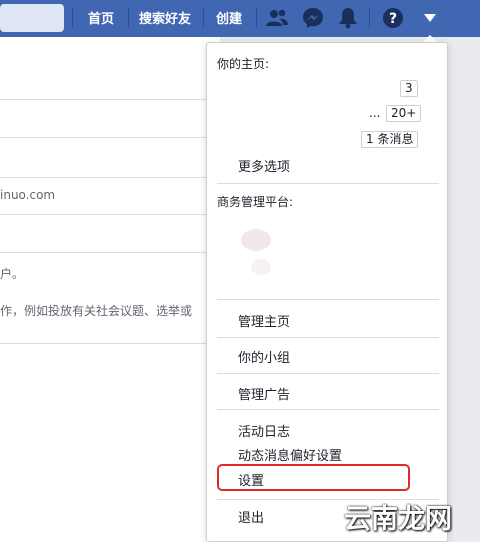  What do you see at coordinates (348, 18) in the screenshot?
I see `notifications-icon` at bounding box center [348, 18].